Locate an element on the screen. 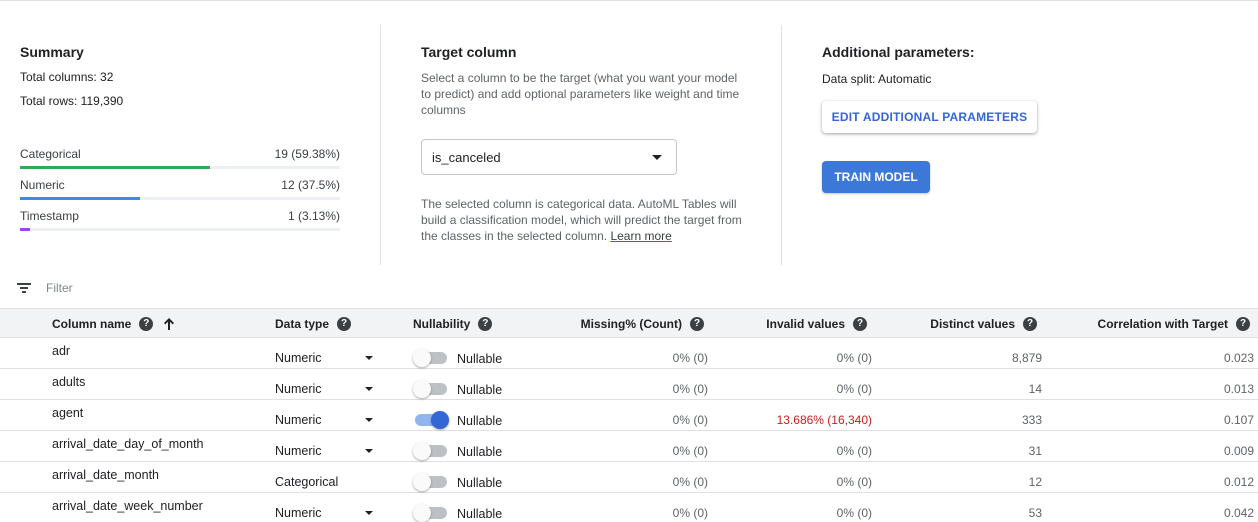  header-label: Column name is located at coordinates (92, 324).